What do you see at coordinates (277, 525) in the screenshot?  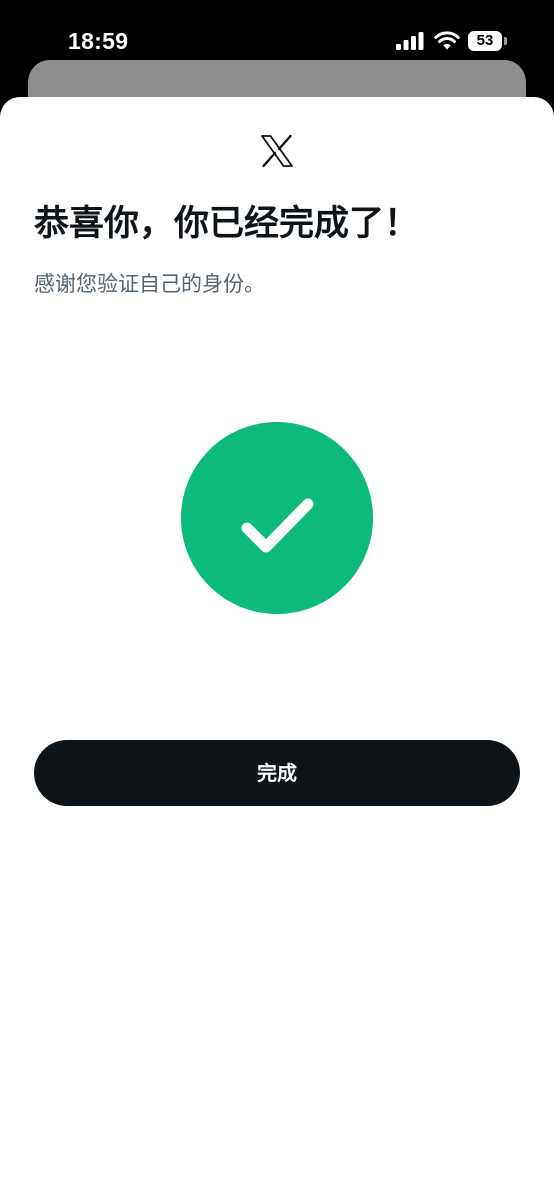 I see `checkmark-icon` at bounding box center [277, 525].